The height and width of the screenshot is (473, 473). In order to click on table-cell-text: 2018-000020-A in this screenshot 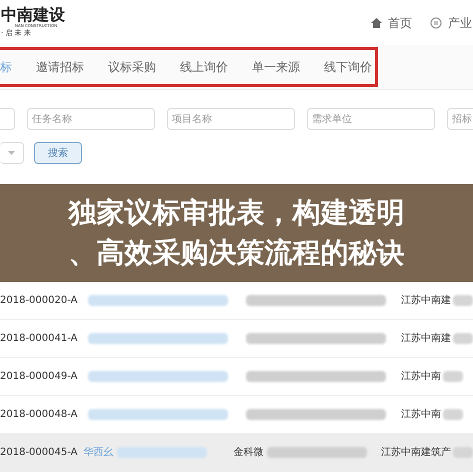, I will do `click(39, 301)`.